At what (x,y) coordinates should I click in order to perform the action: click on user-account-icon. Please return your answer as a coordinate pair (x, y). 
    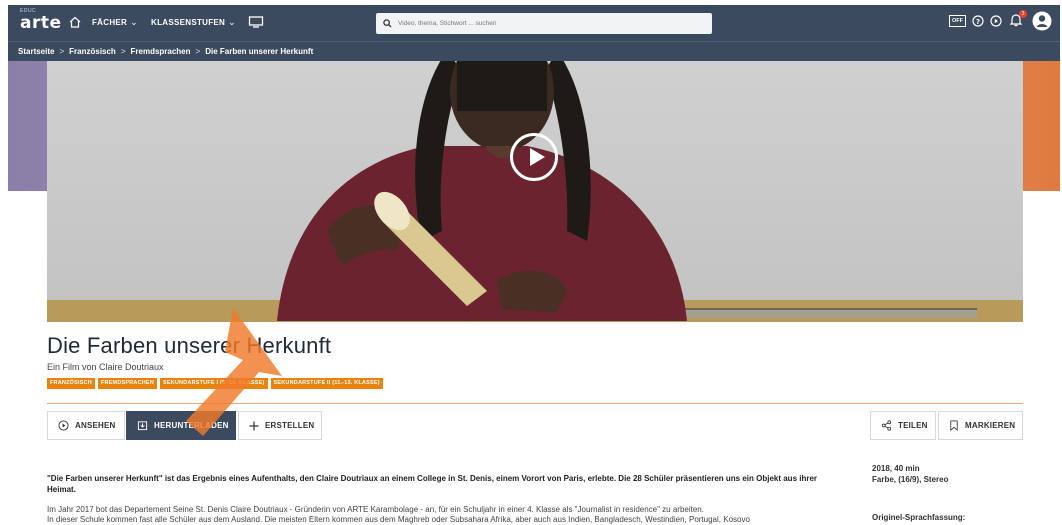
    Looking at the image, I should click on (1042, 21).